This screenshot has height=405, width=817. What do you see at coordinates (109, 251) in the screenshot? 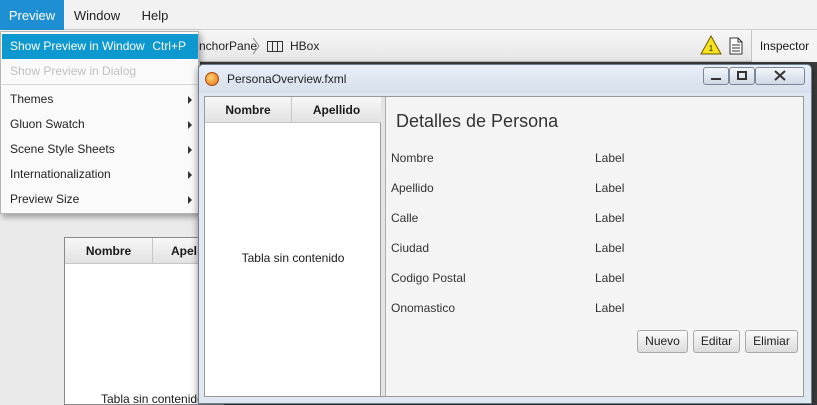
I see `canvas-column-header-nombre: Nombre` at bounding box center [109, 251].